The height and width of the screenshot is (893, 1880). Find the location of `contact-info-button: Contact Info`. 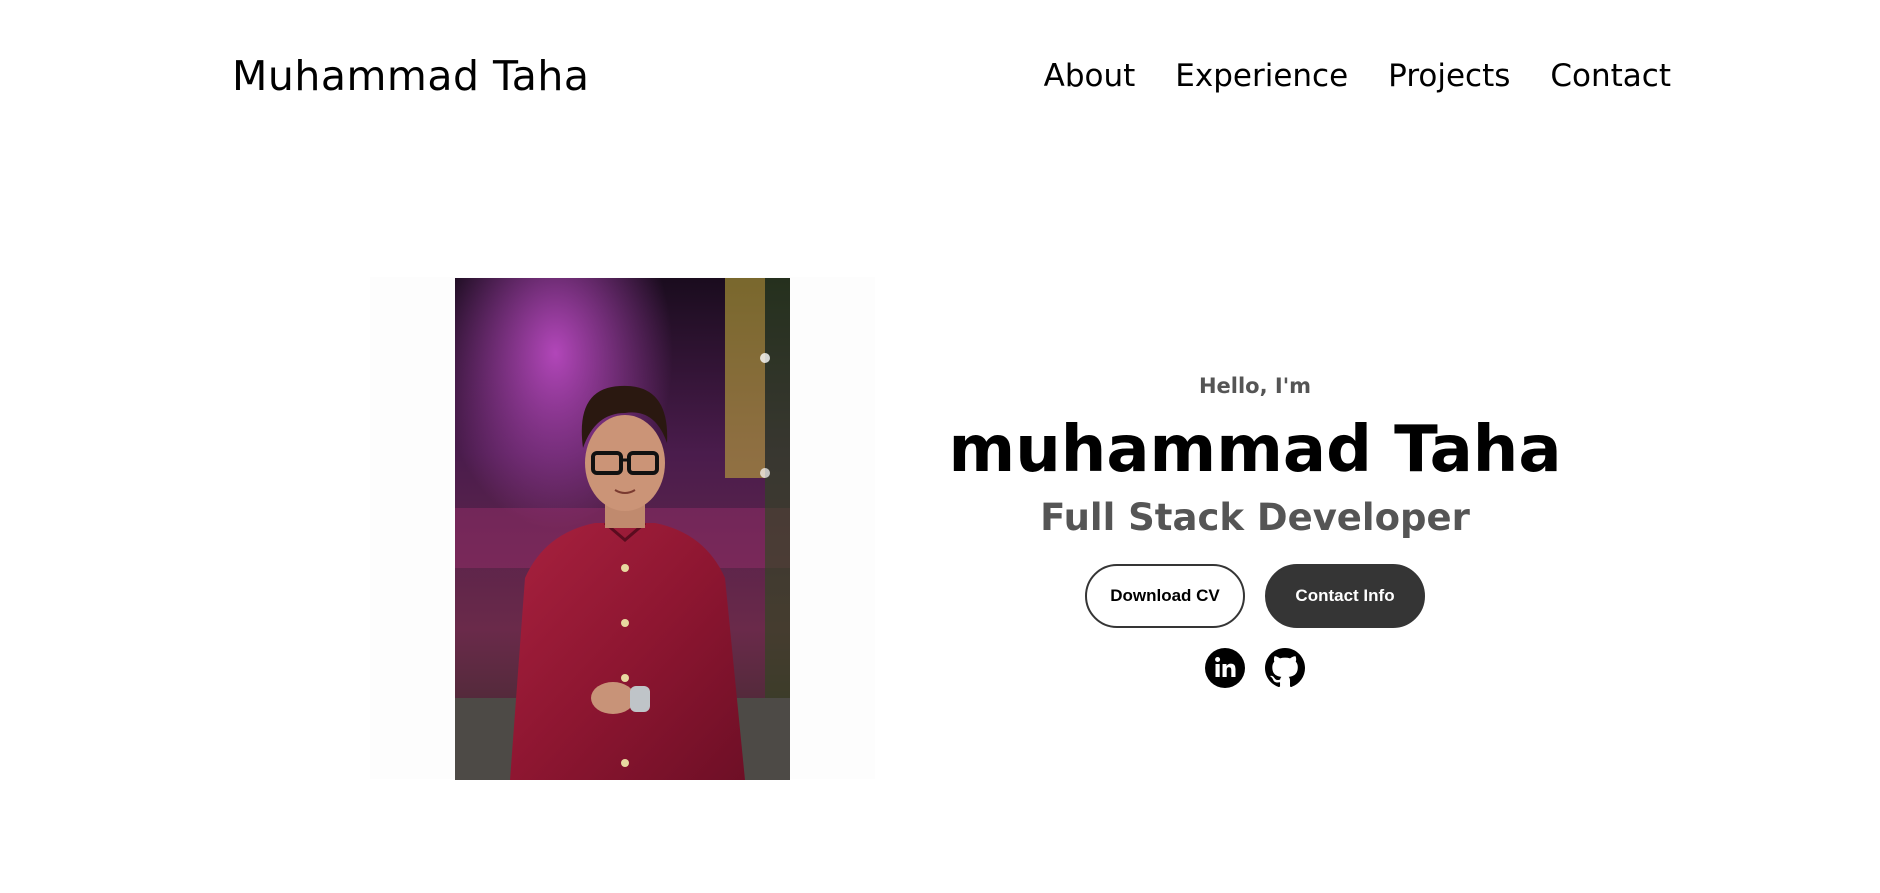

contact-info-button: Contact Info is located at coordinates (1345, 596).